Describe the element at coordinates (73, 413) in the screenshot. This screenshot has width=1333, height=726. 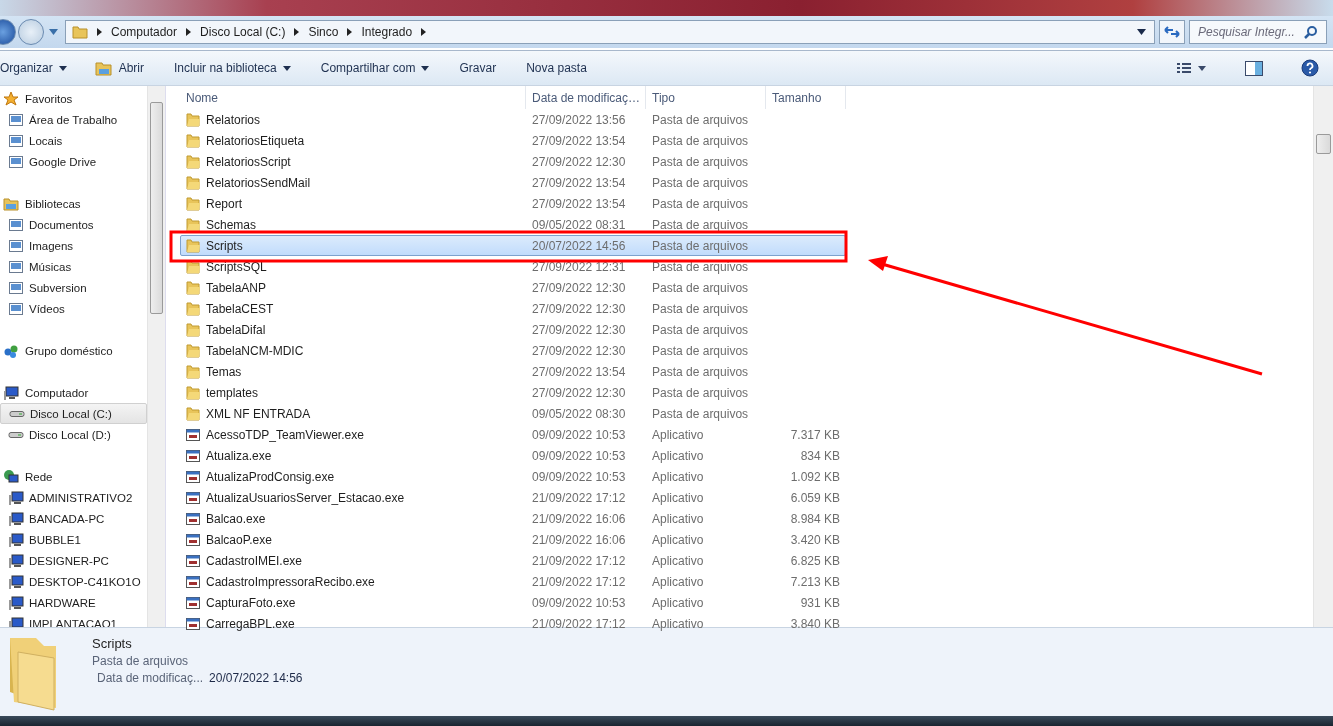
I see `sidebar-item: Disco Local (C:)` at that location.